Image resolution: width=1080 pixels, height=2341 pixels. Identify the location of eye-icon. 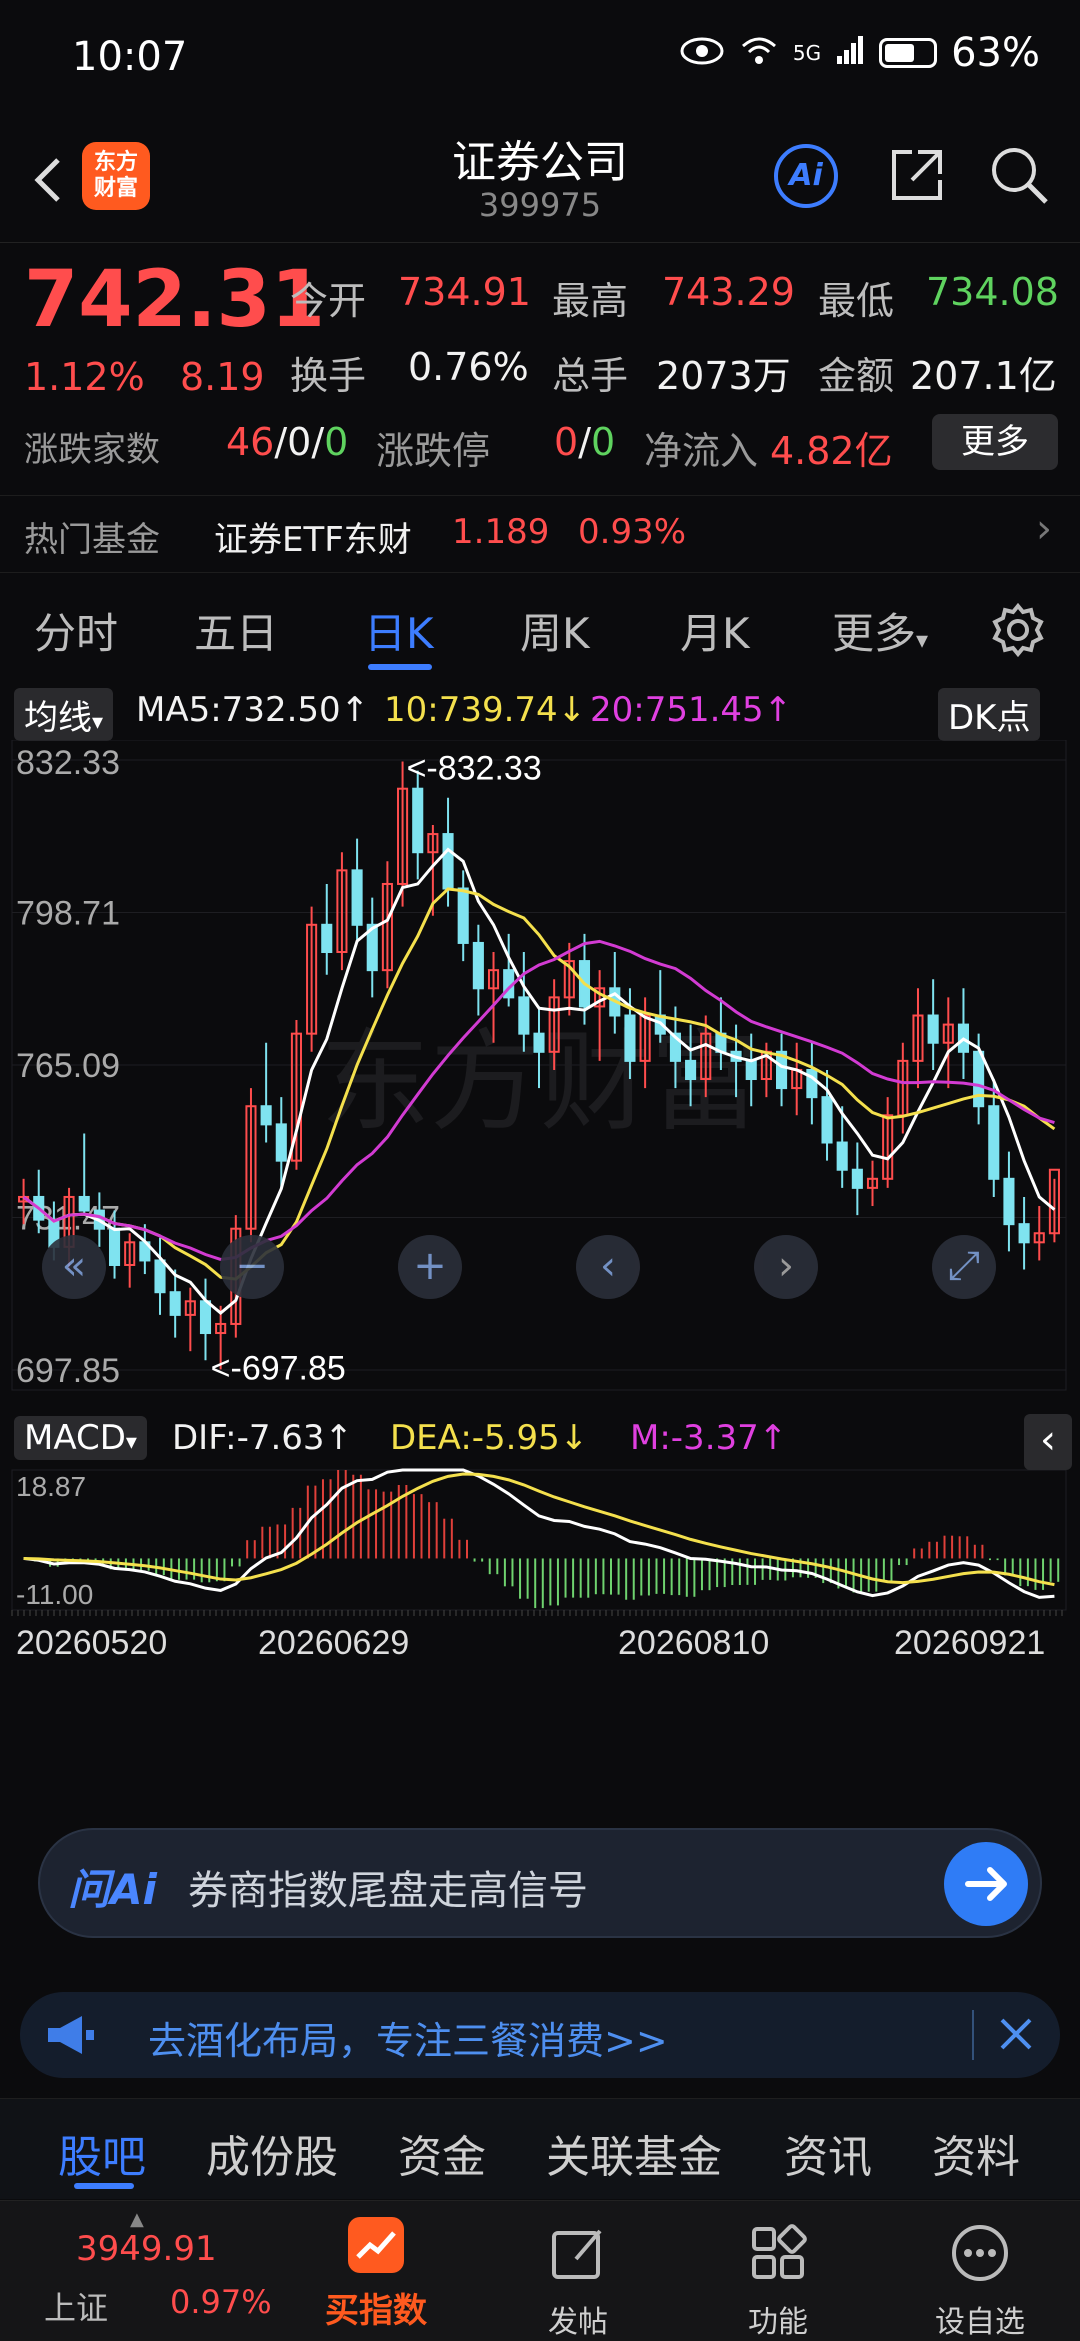
(702, 53).